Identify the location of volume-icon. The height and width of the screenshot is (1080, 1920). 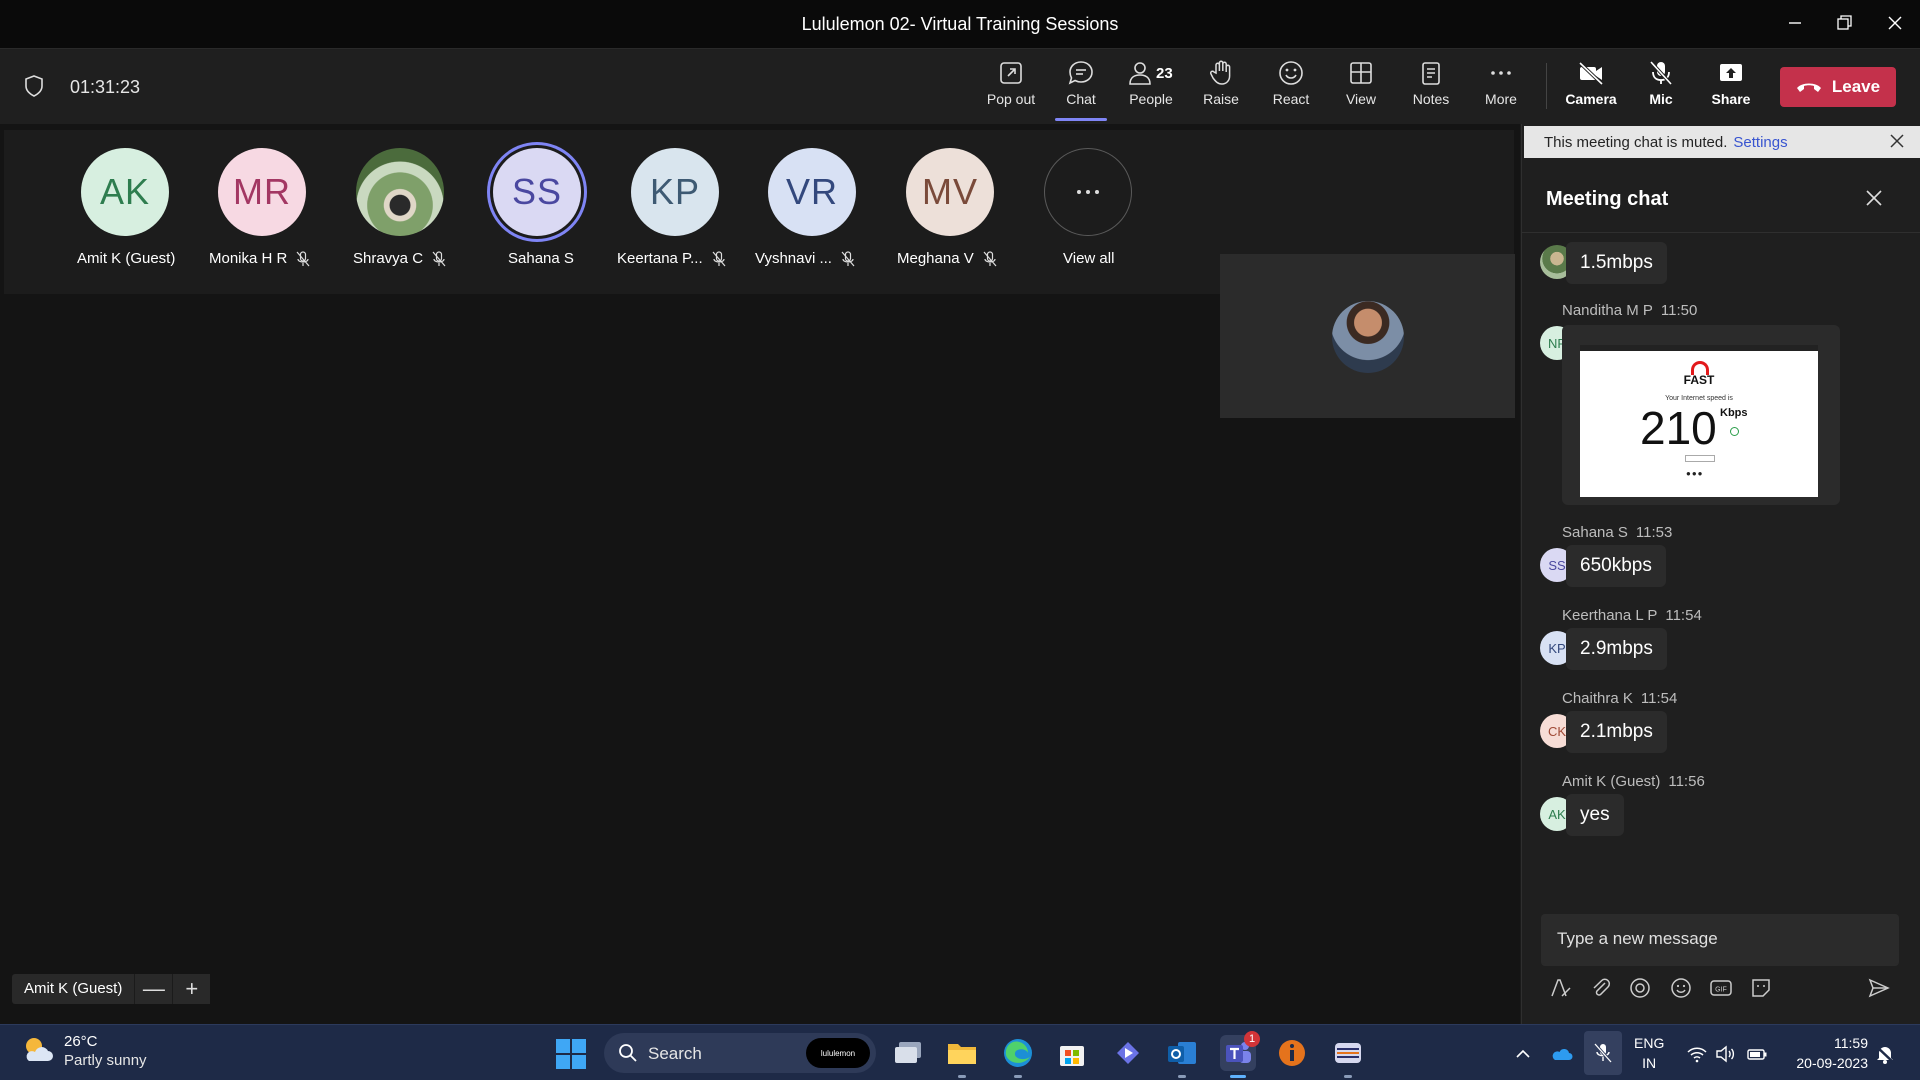
(1725, 1054).